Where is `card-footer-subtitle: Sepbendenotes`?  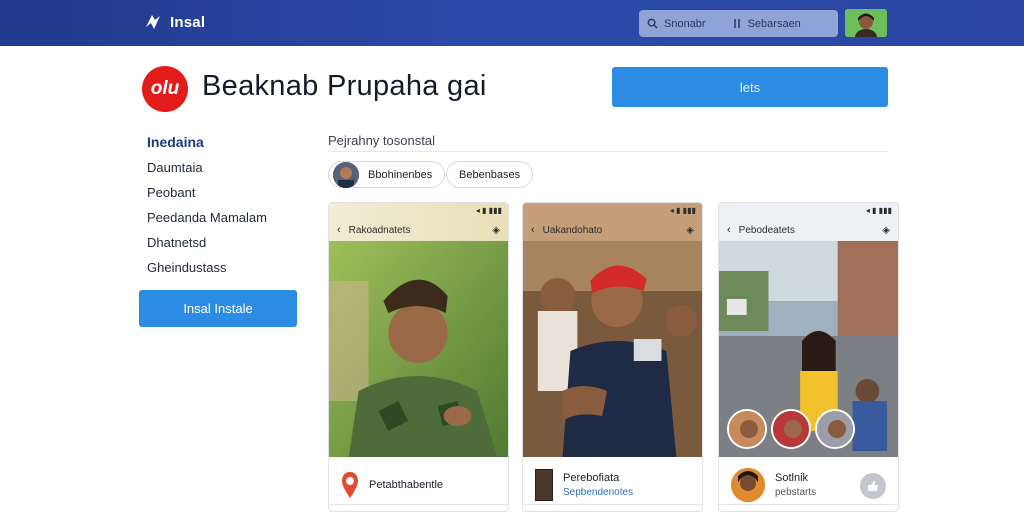
card-footer-subtitle: Sepbendenotes is located at coordinates (598, 492).